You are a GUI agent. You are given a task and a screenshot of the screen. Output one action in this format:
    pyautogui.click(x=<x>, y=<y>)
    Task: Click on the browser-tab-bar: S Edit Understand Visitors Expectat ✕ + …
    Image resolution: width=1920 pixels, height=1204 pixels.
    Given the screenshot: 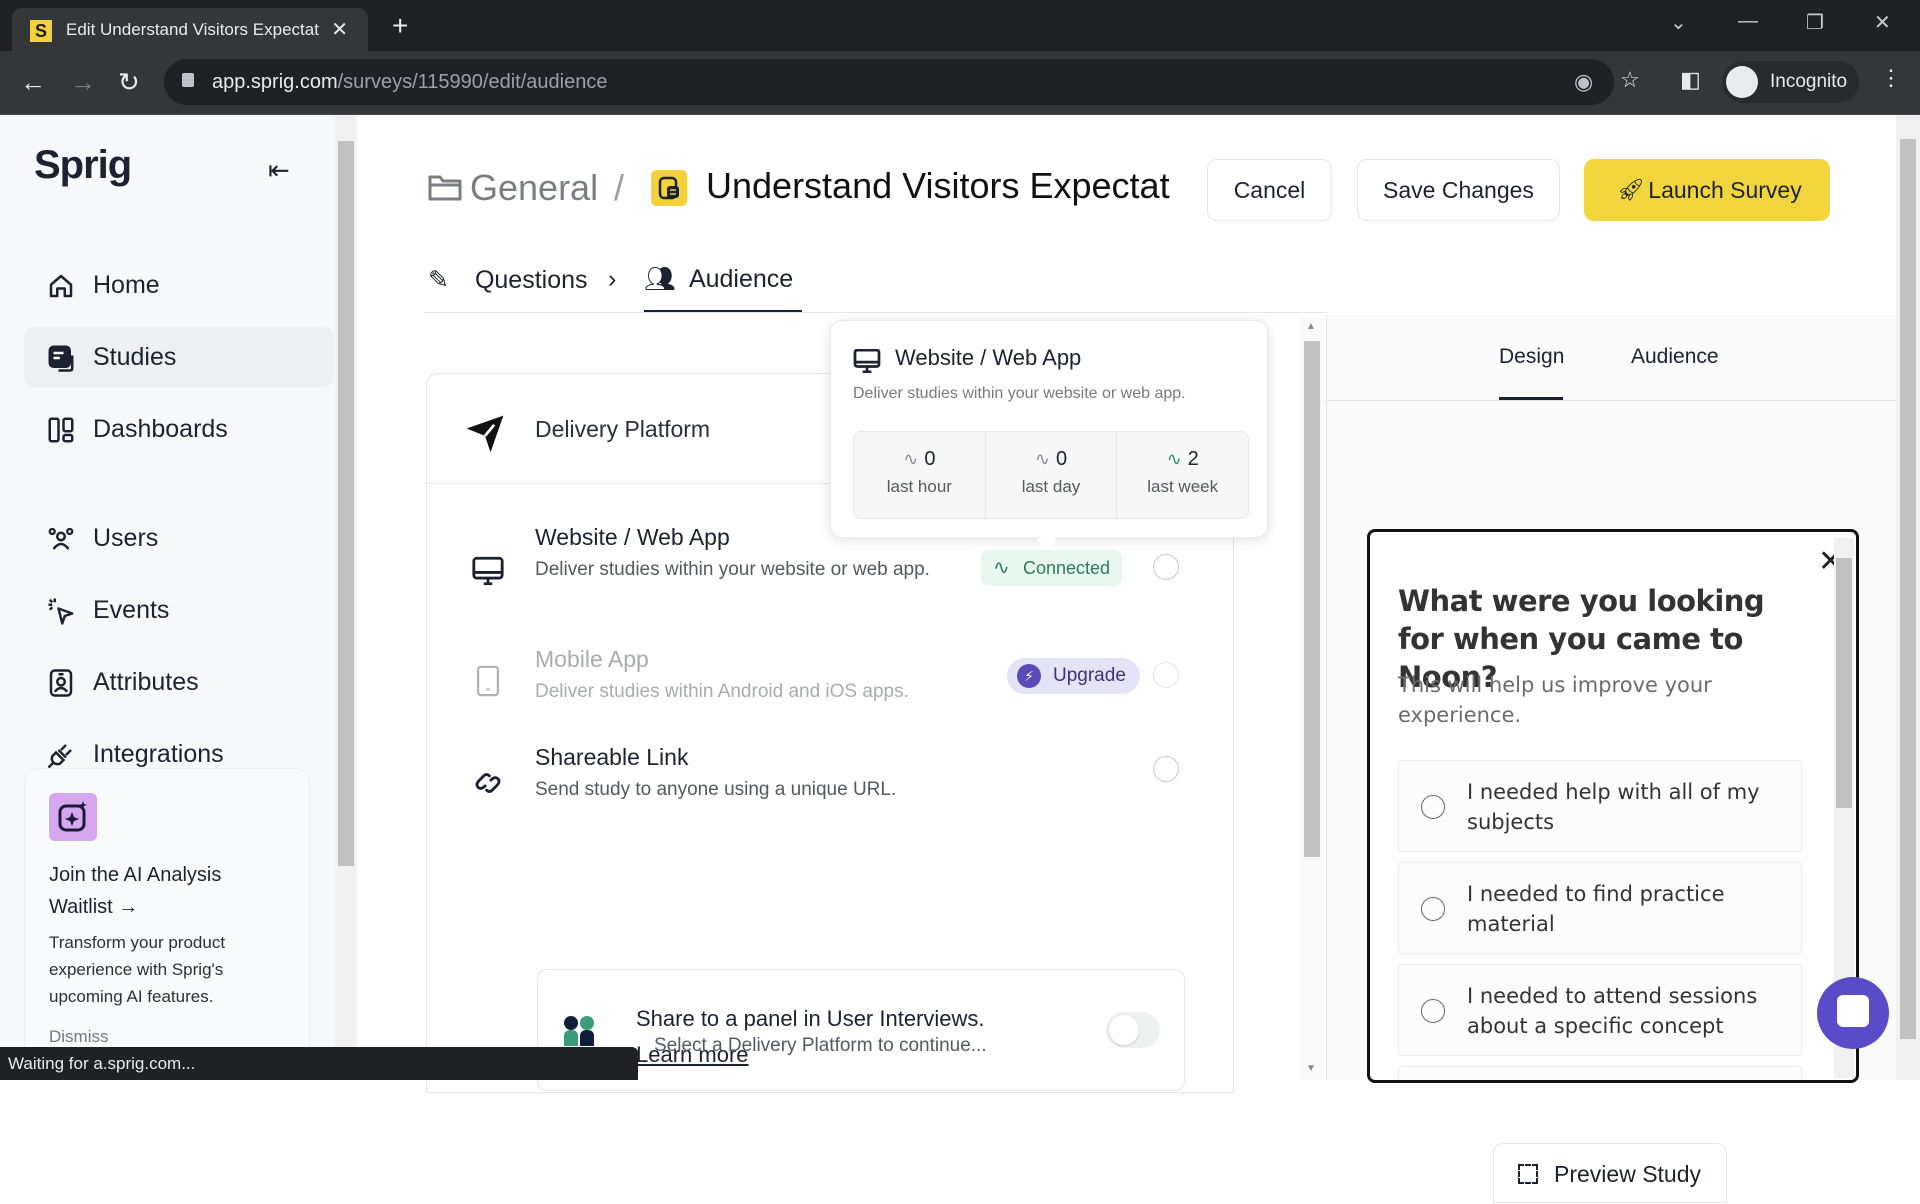 What is the action you would take?
    pyautogui.click(x=960, y=25)
    